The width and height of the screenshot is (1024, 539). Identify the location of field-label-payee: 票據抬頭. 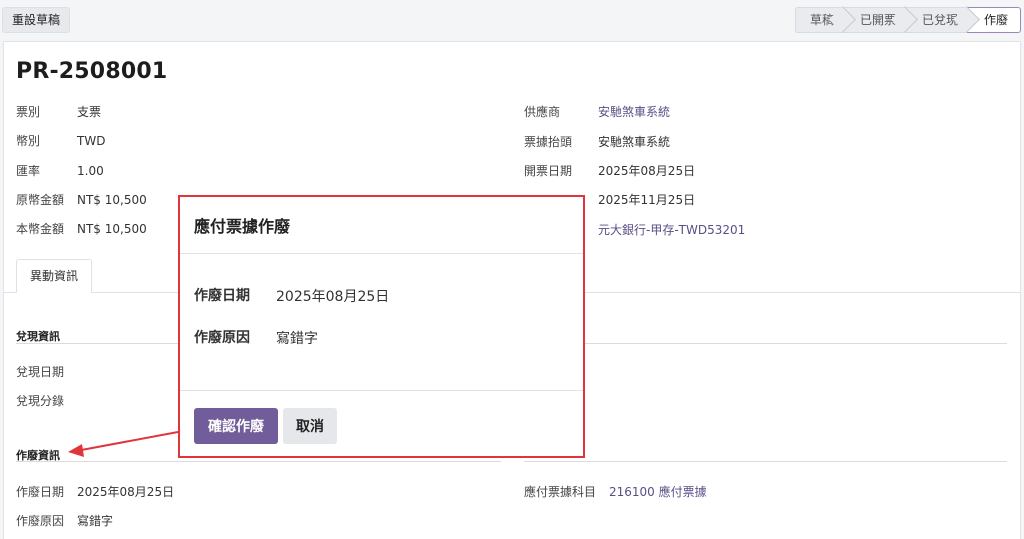
(548, 142).